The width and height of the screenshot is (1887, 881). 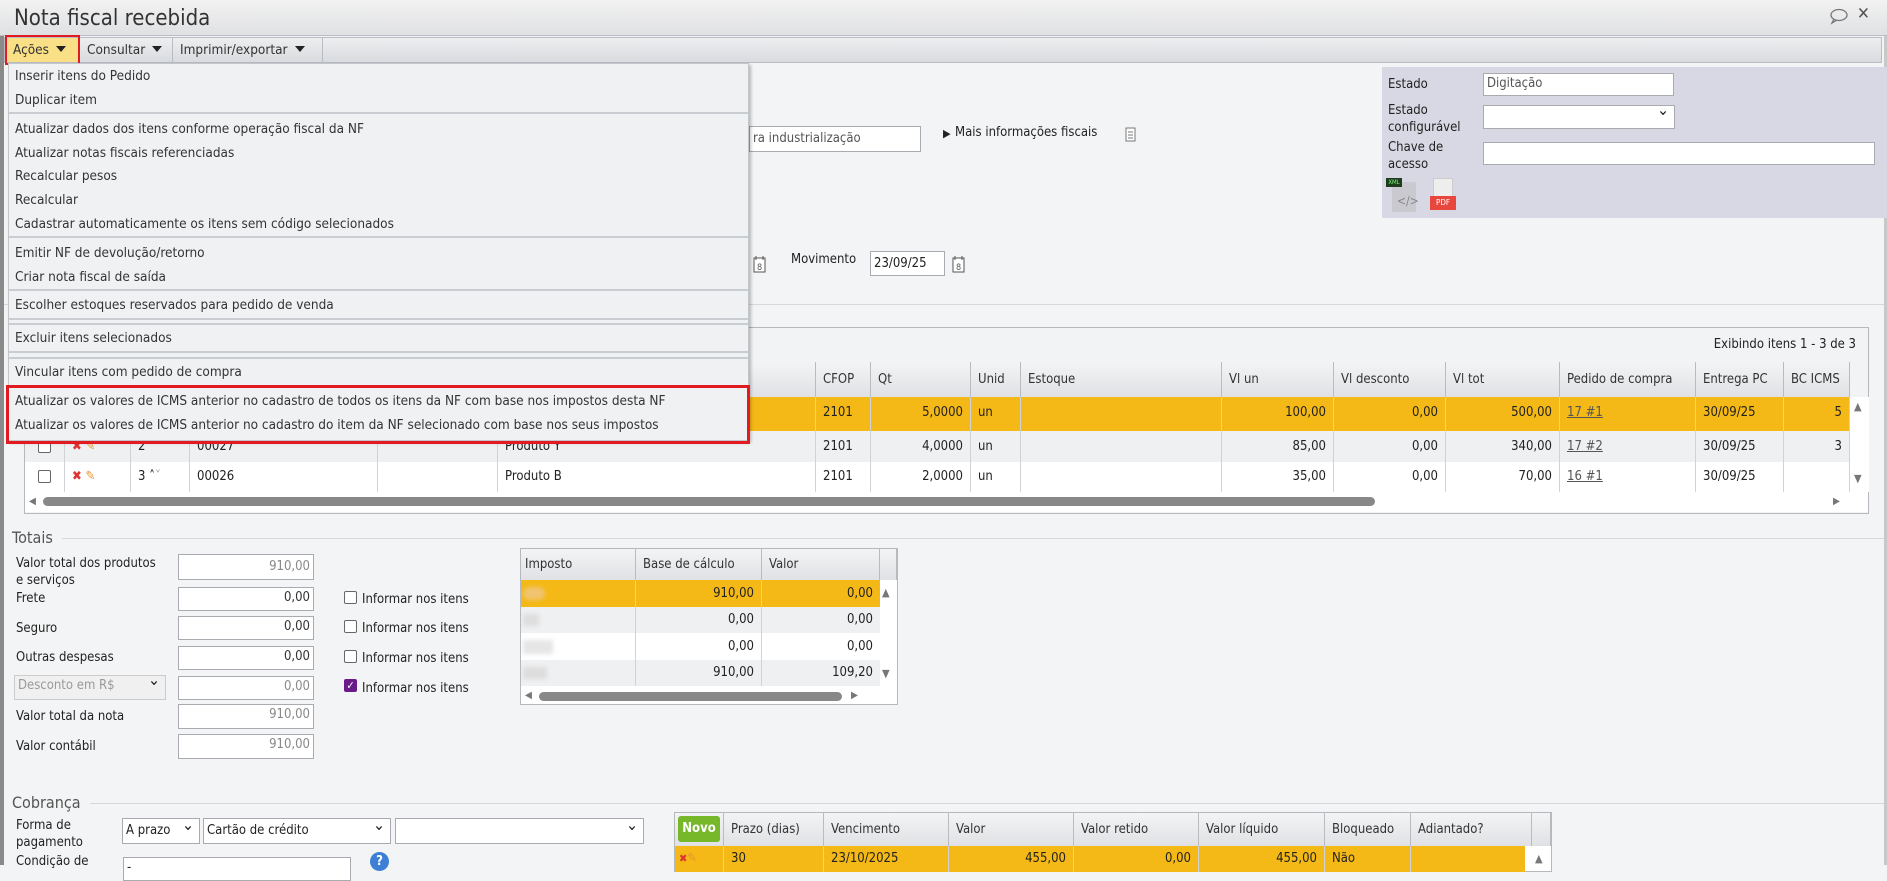 I want to click on pdf-file-icon: PDF, so click(x=1445, y=196).